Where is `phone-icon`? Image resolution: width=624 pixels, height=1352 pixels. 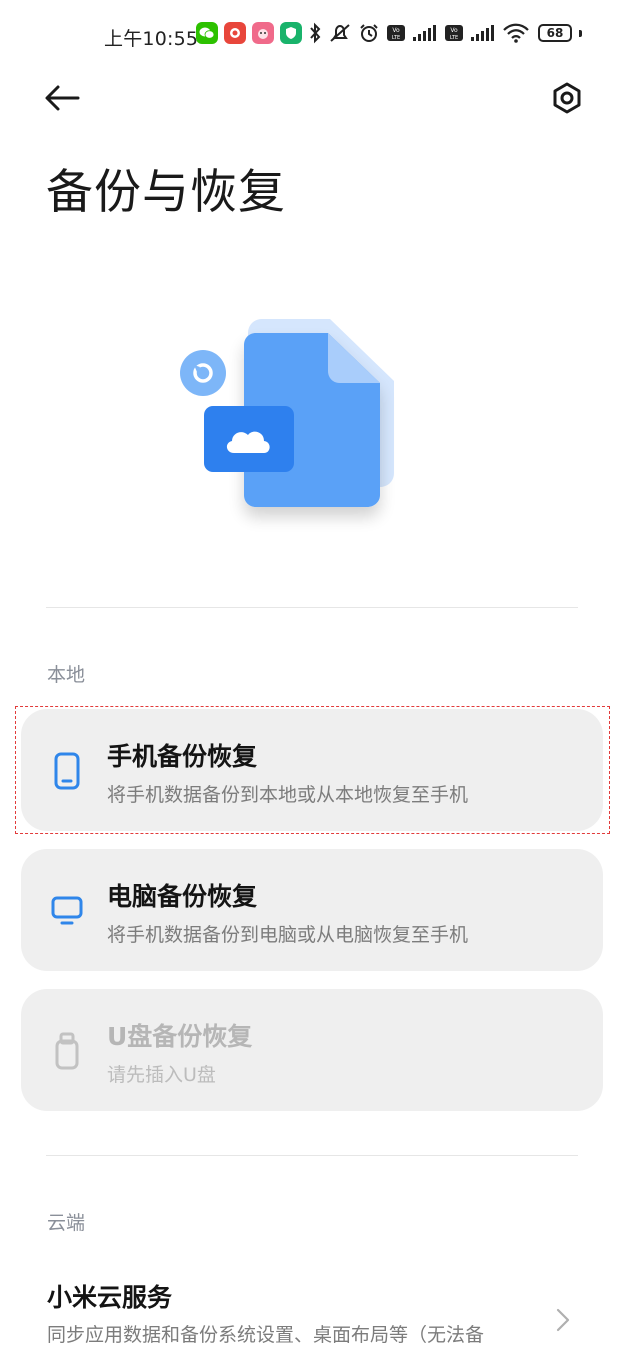 phone-icon is located at coordinates (67, 771).